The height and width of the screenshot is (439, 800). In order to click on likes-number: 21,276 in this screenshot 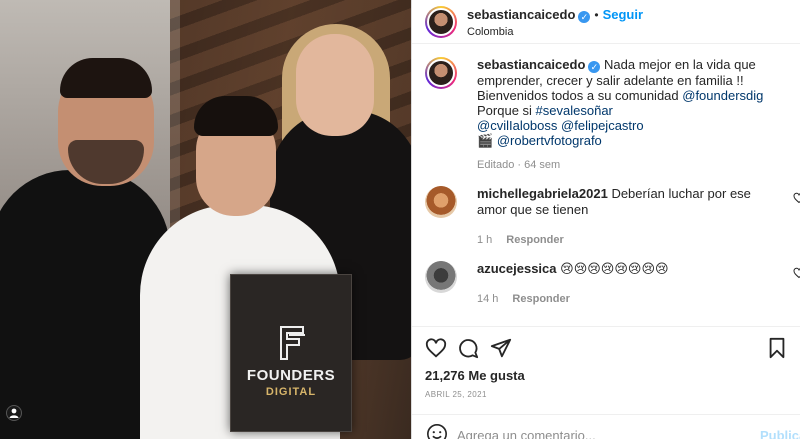, I will do `click(445, 375)`.